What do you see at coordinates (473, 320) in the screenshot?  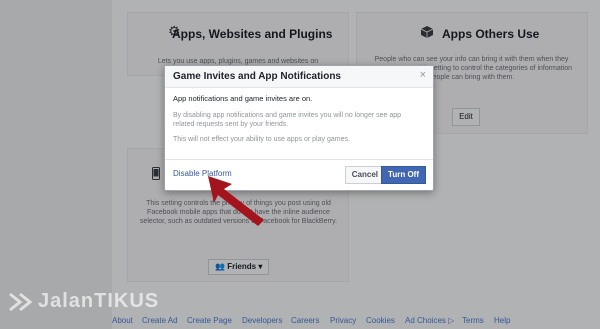 I see `footer-link-terms: Terms` at bounding box center [473, 320].